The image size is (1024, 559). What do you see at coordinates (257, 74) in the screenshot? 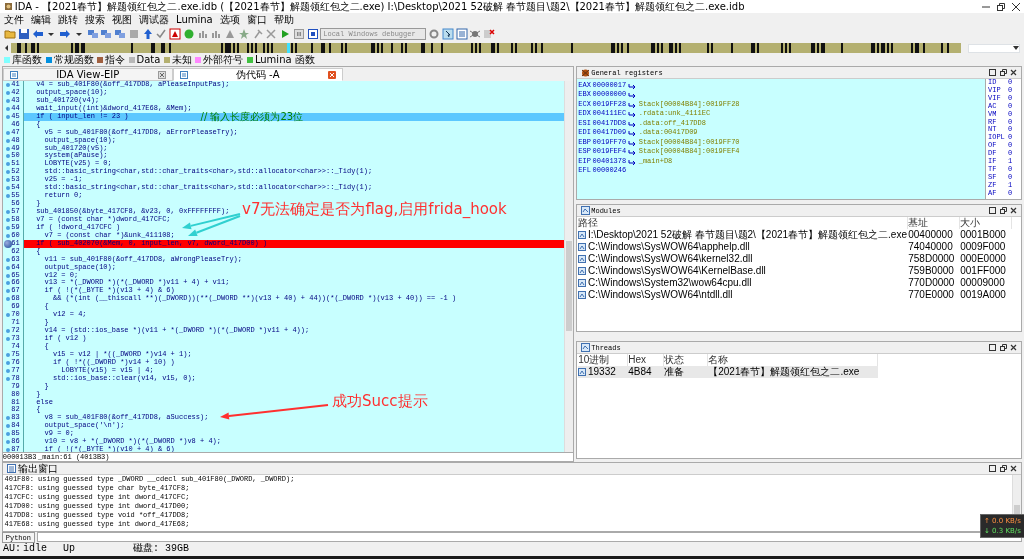
I see `tab: 伪代码 -A` at bounding box center [257, 74].